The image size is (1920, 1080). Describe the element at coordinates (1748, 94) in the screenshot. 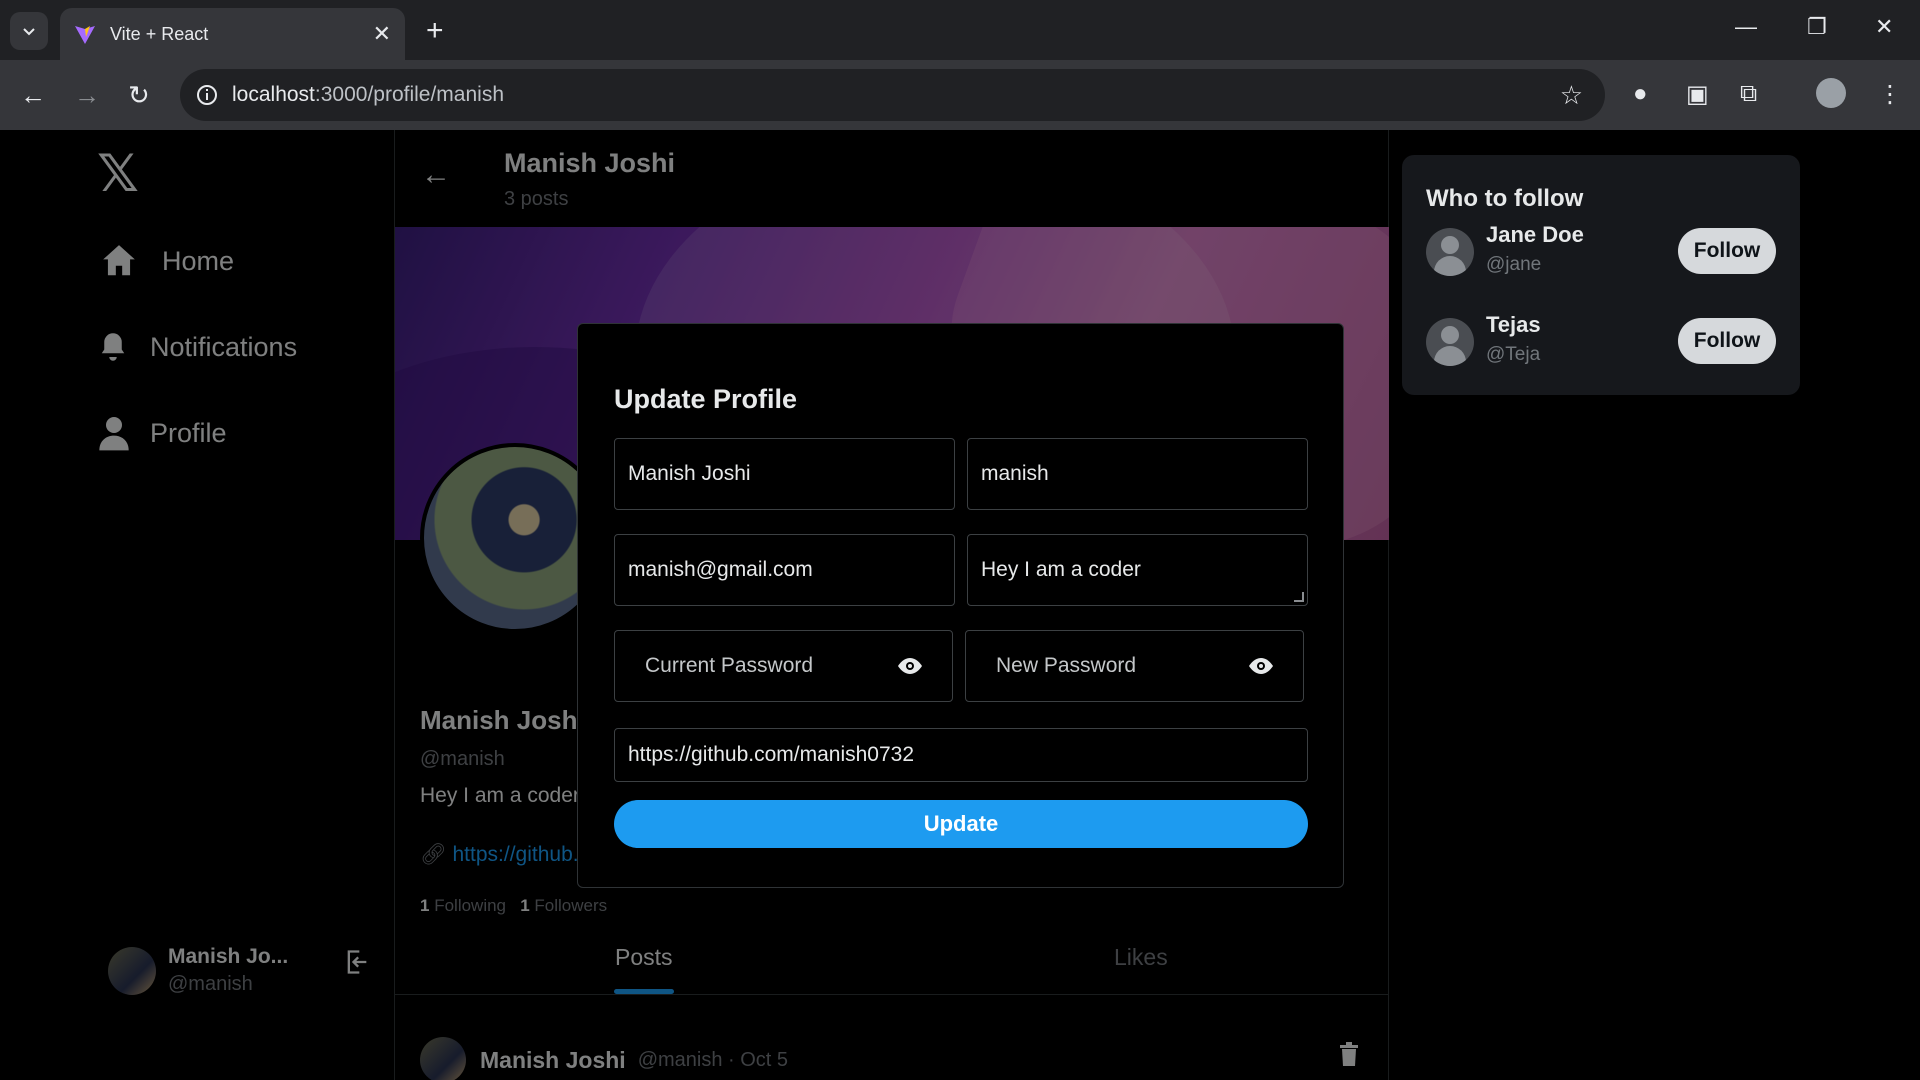

I see `puzzle-icon: ⧉` at that location.